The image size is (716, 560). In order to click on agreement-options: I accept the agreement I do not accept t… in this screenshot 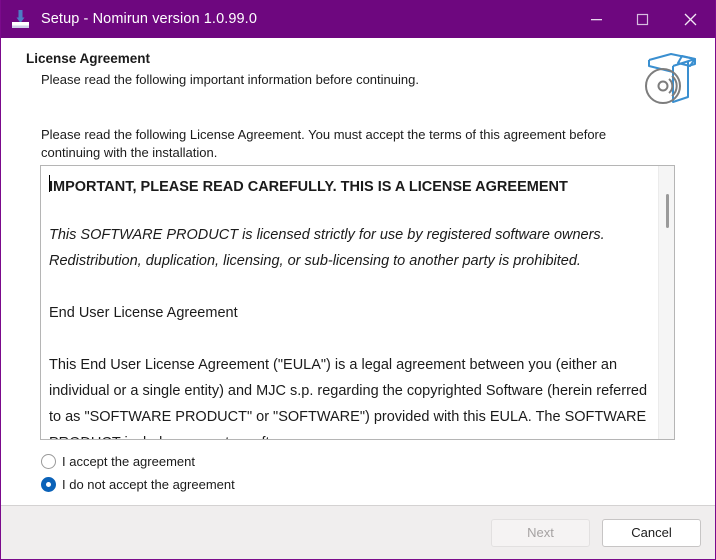, I will do `click(138, 473)`.